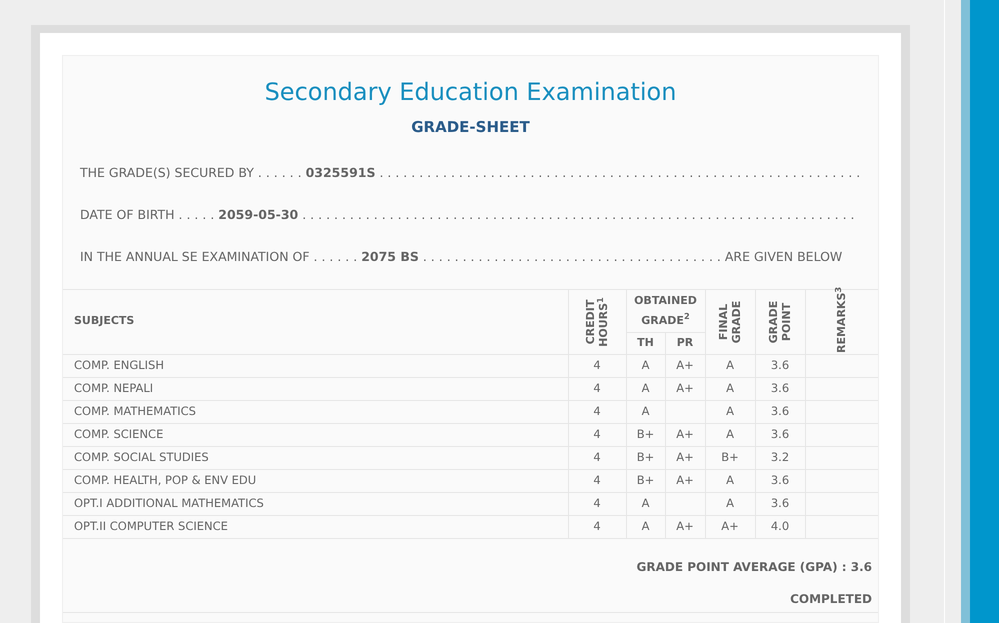  Describe the element at coordinates (831, 599) in the screenshot. I see `result-status: COMPLETED` at that location.